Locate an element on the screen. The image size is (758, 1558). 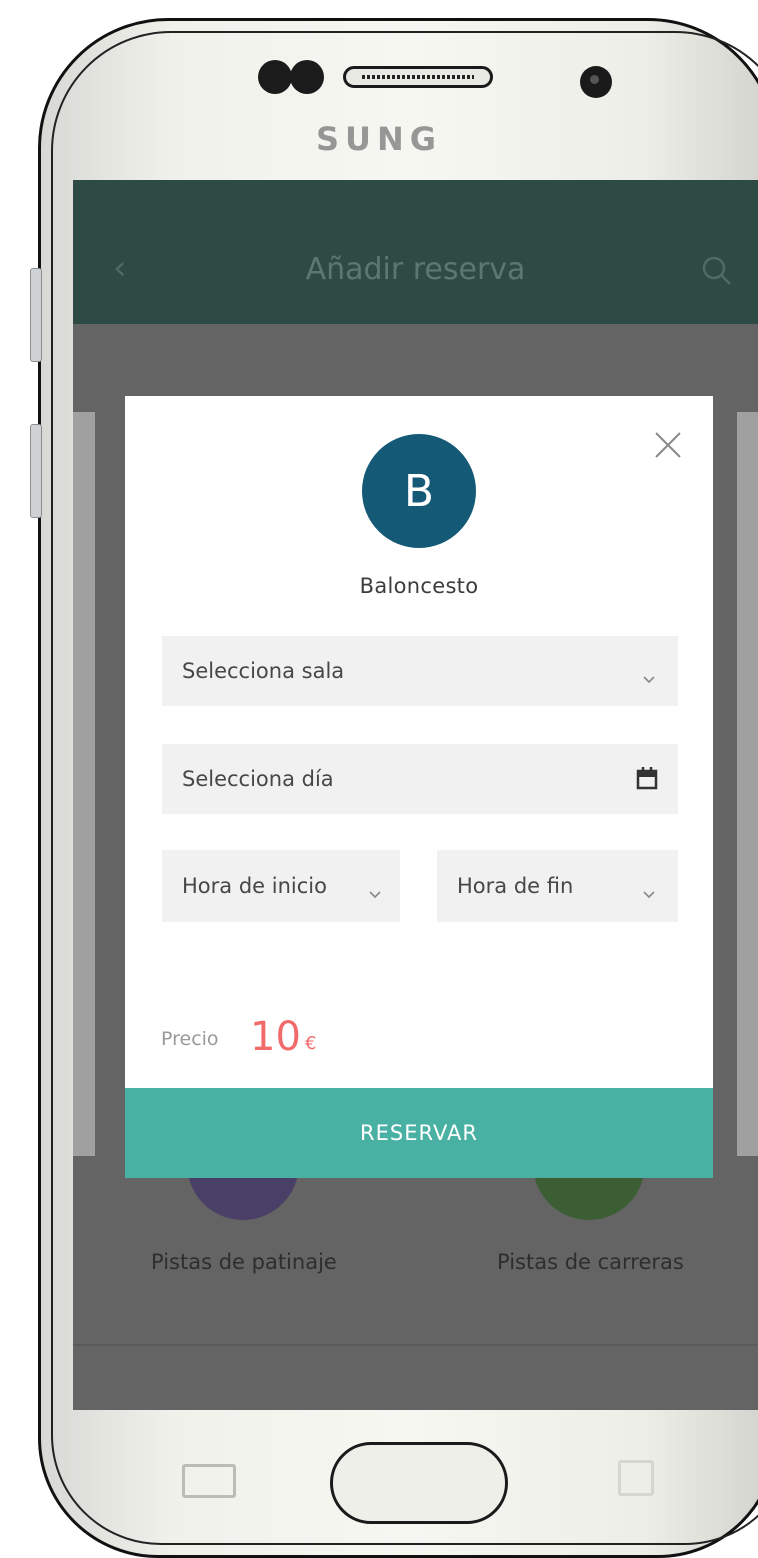
calendar-icon is located at coordinates (647, 780).